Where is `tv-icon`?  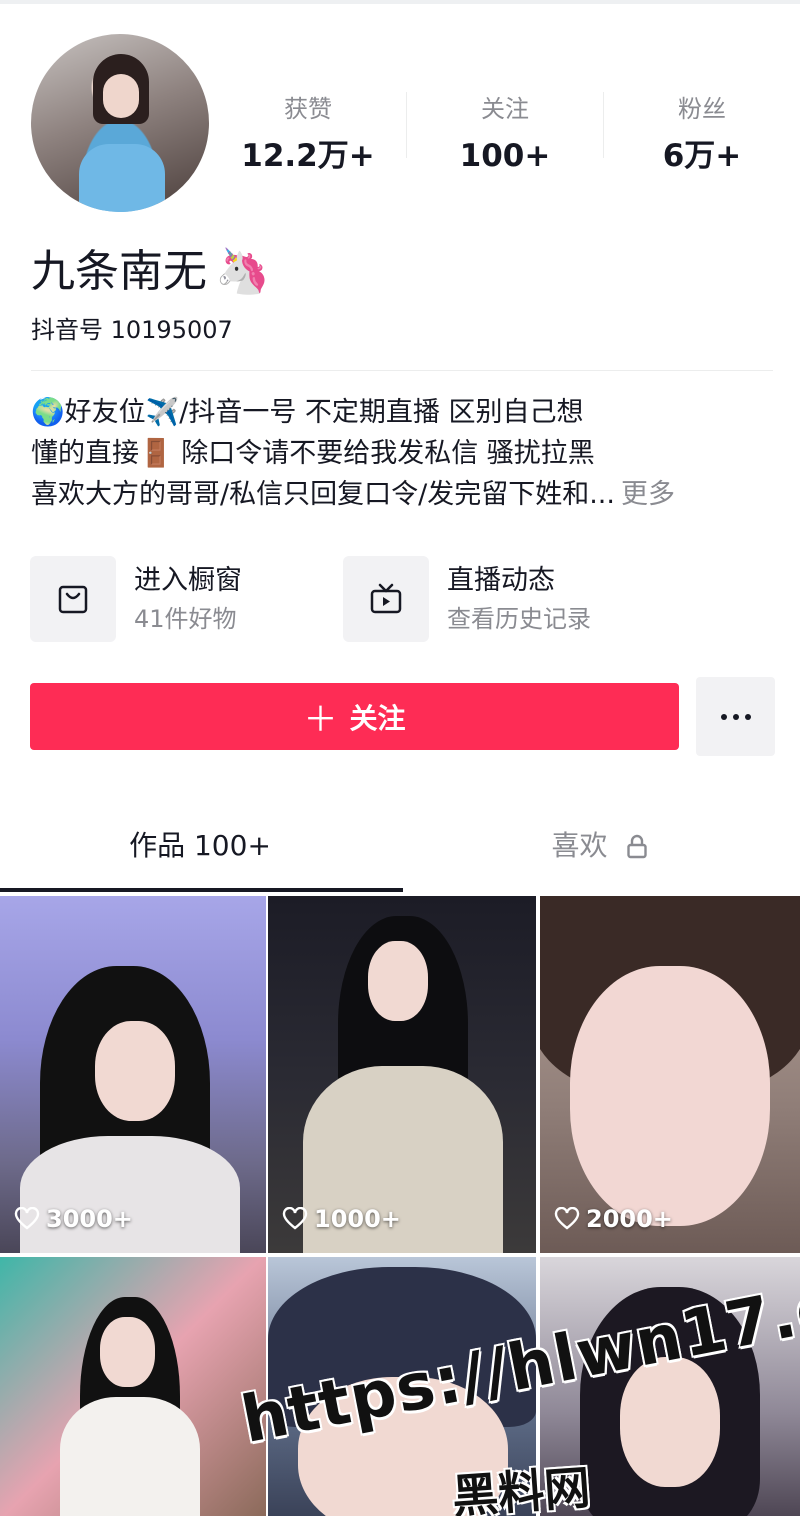 tv-icon is located at coordinates (386, 599).